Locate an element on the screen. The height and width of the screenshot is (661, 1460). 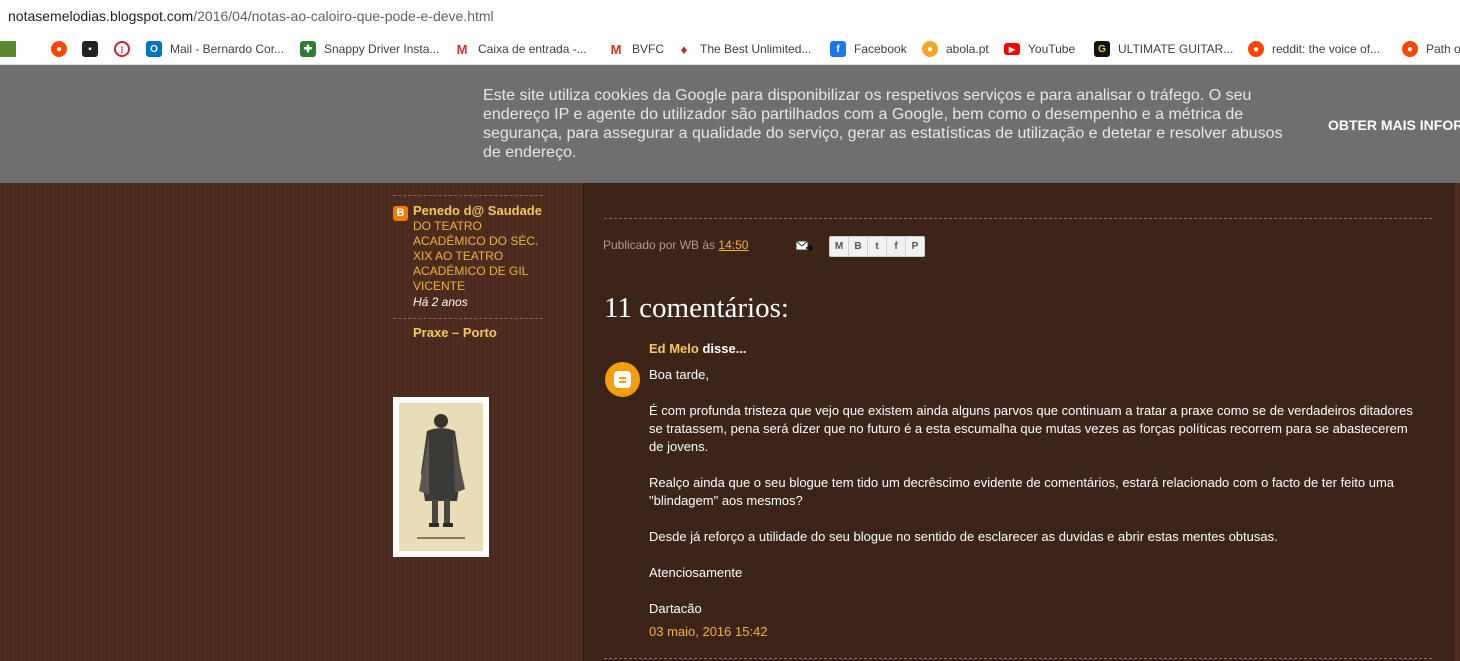
minecraft-icon is located at coordinates (8, 49).